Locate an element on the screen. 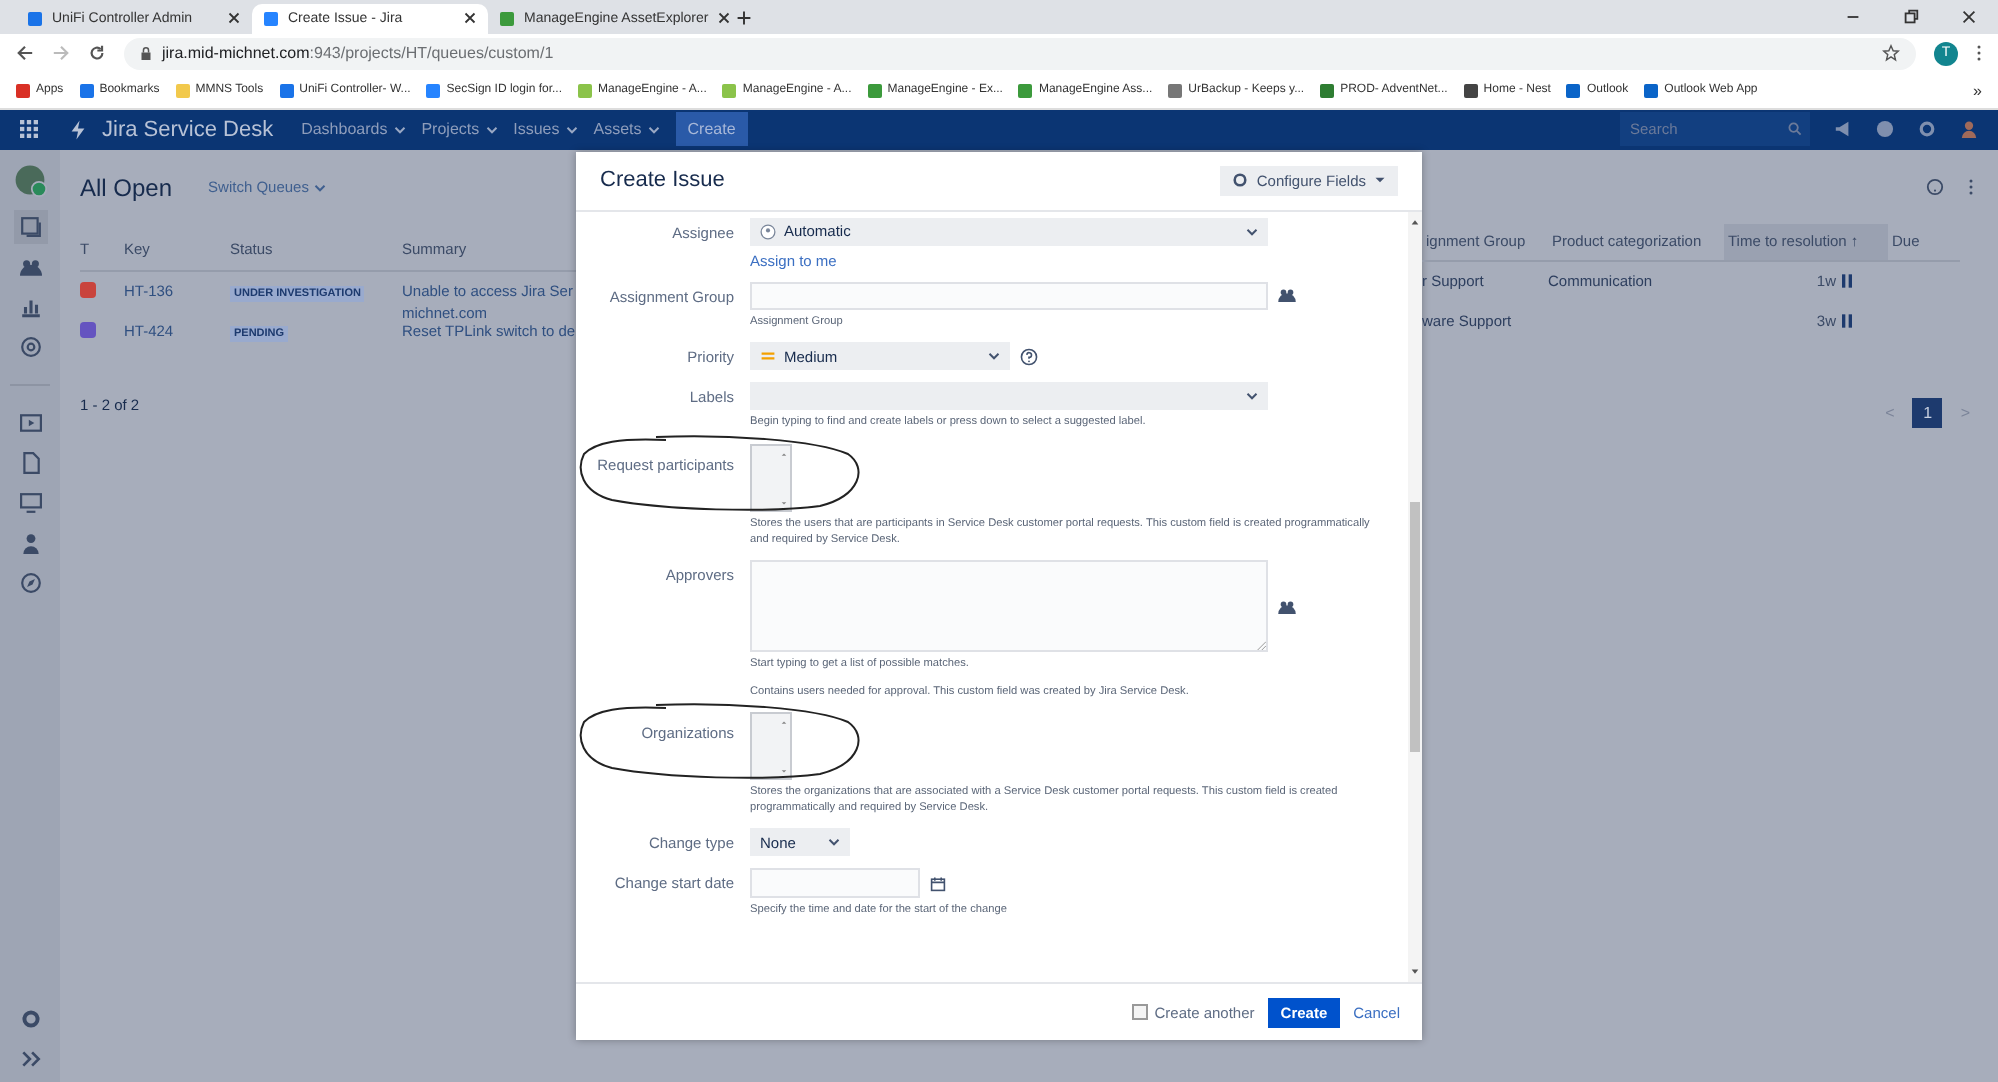 The width and height of the screenshot is (1998, 1082). queue-title: All Open is located at coordinates (126, 187).